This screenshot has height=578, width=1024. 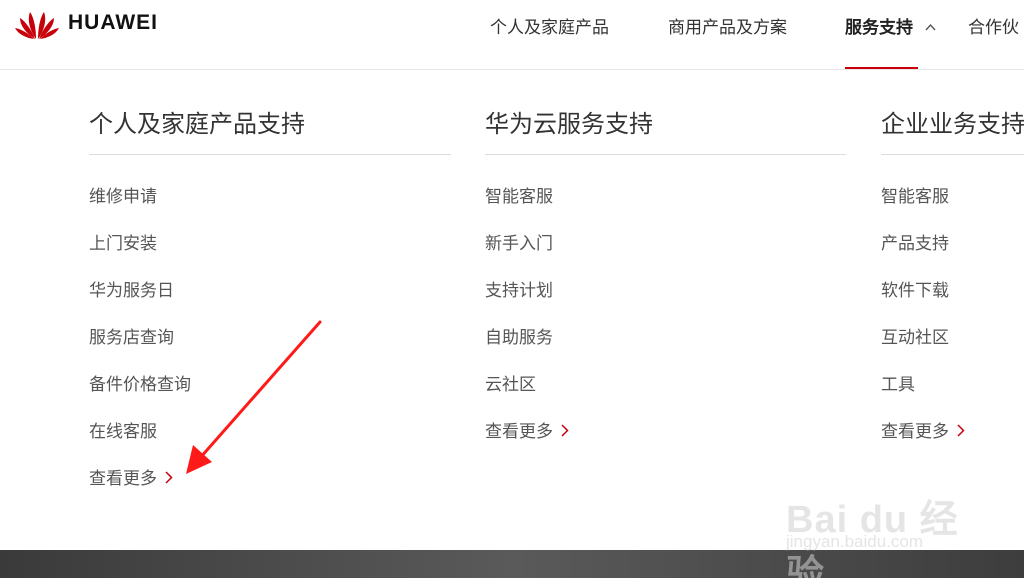 I want to click on link-repair-request: 维修申请, so click(x=270, y=206).